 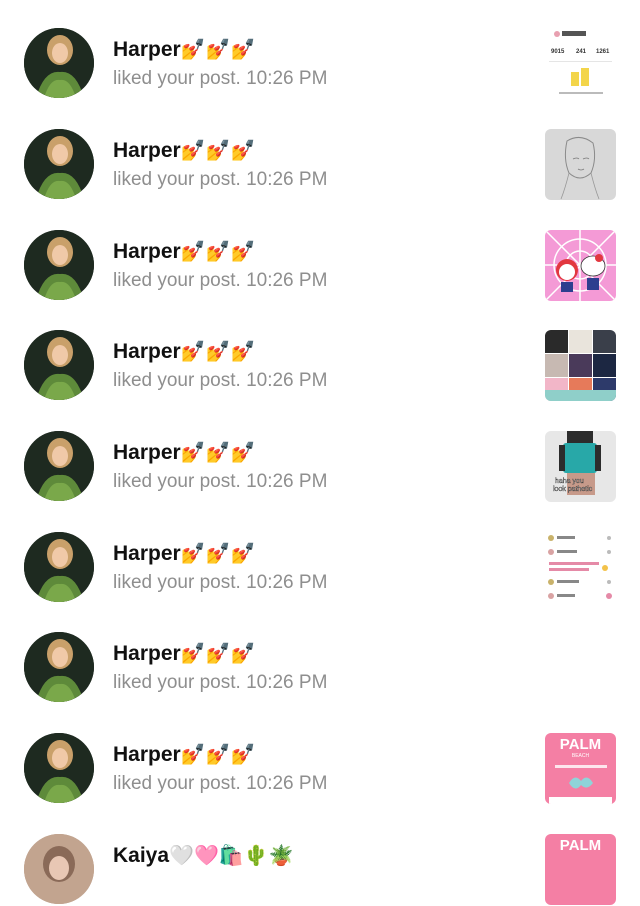 What do you see at coordinates (320, 856) in the screenshot?
I see `notification-row: Kaiya🤍🩷🛍️🌵🪴 PALM` at bounding box center [320, 856].